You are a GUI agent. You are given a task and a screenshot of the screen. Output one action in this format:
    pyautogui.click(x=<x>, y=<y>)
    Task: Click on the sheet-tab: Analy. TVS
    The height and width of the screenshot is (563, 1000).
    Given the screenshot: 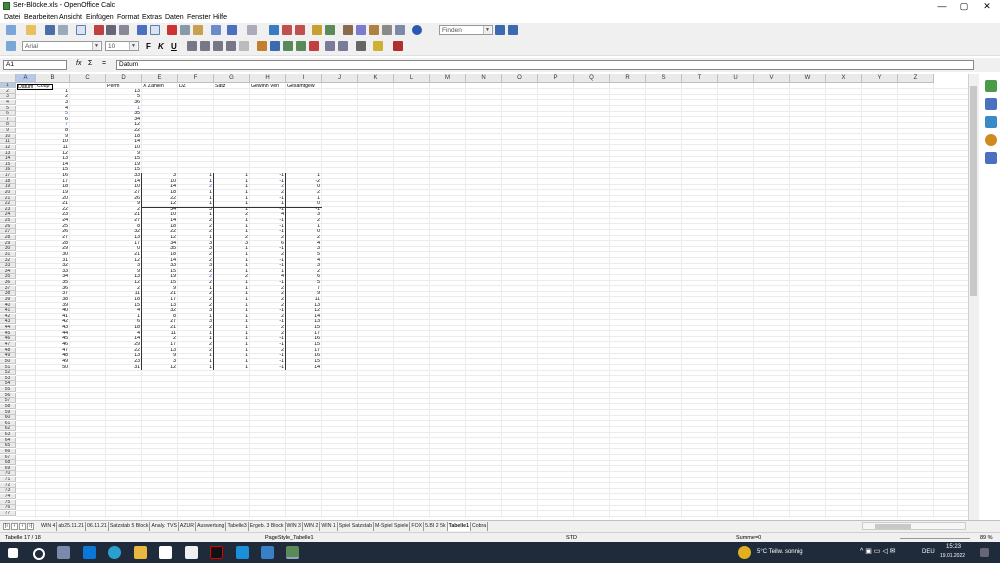 What is the action you would take?
    pyautogui.click(x=164, y=526)
    